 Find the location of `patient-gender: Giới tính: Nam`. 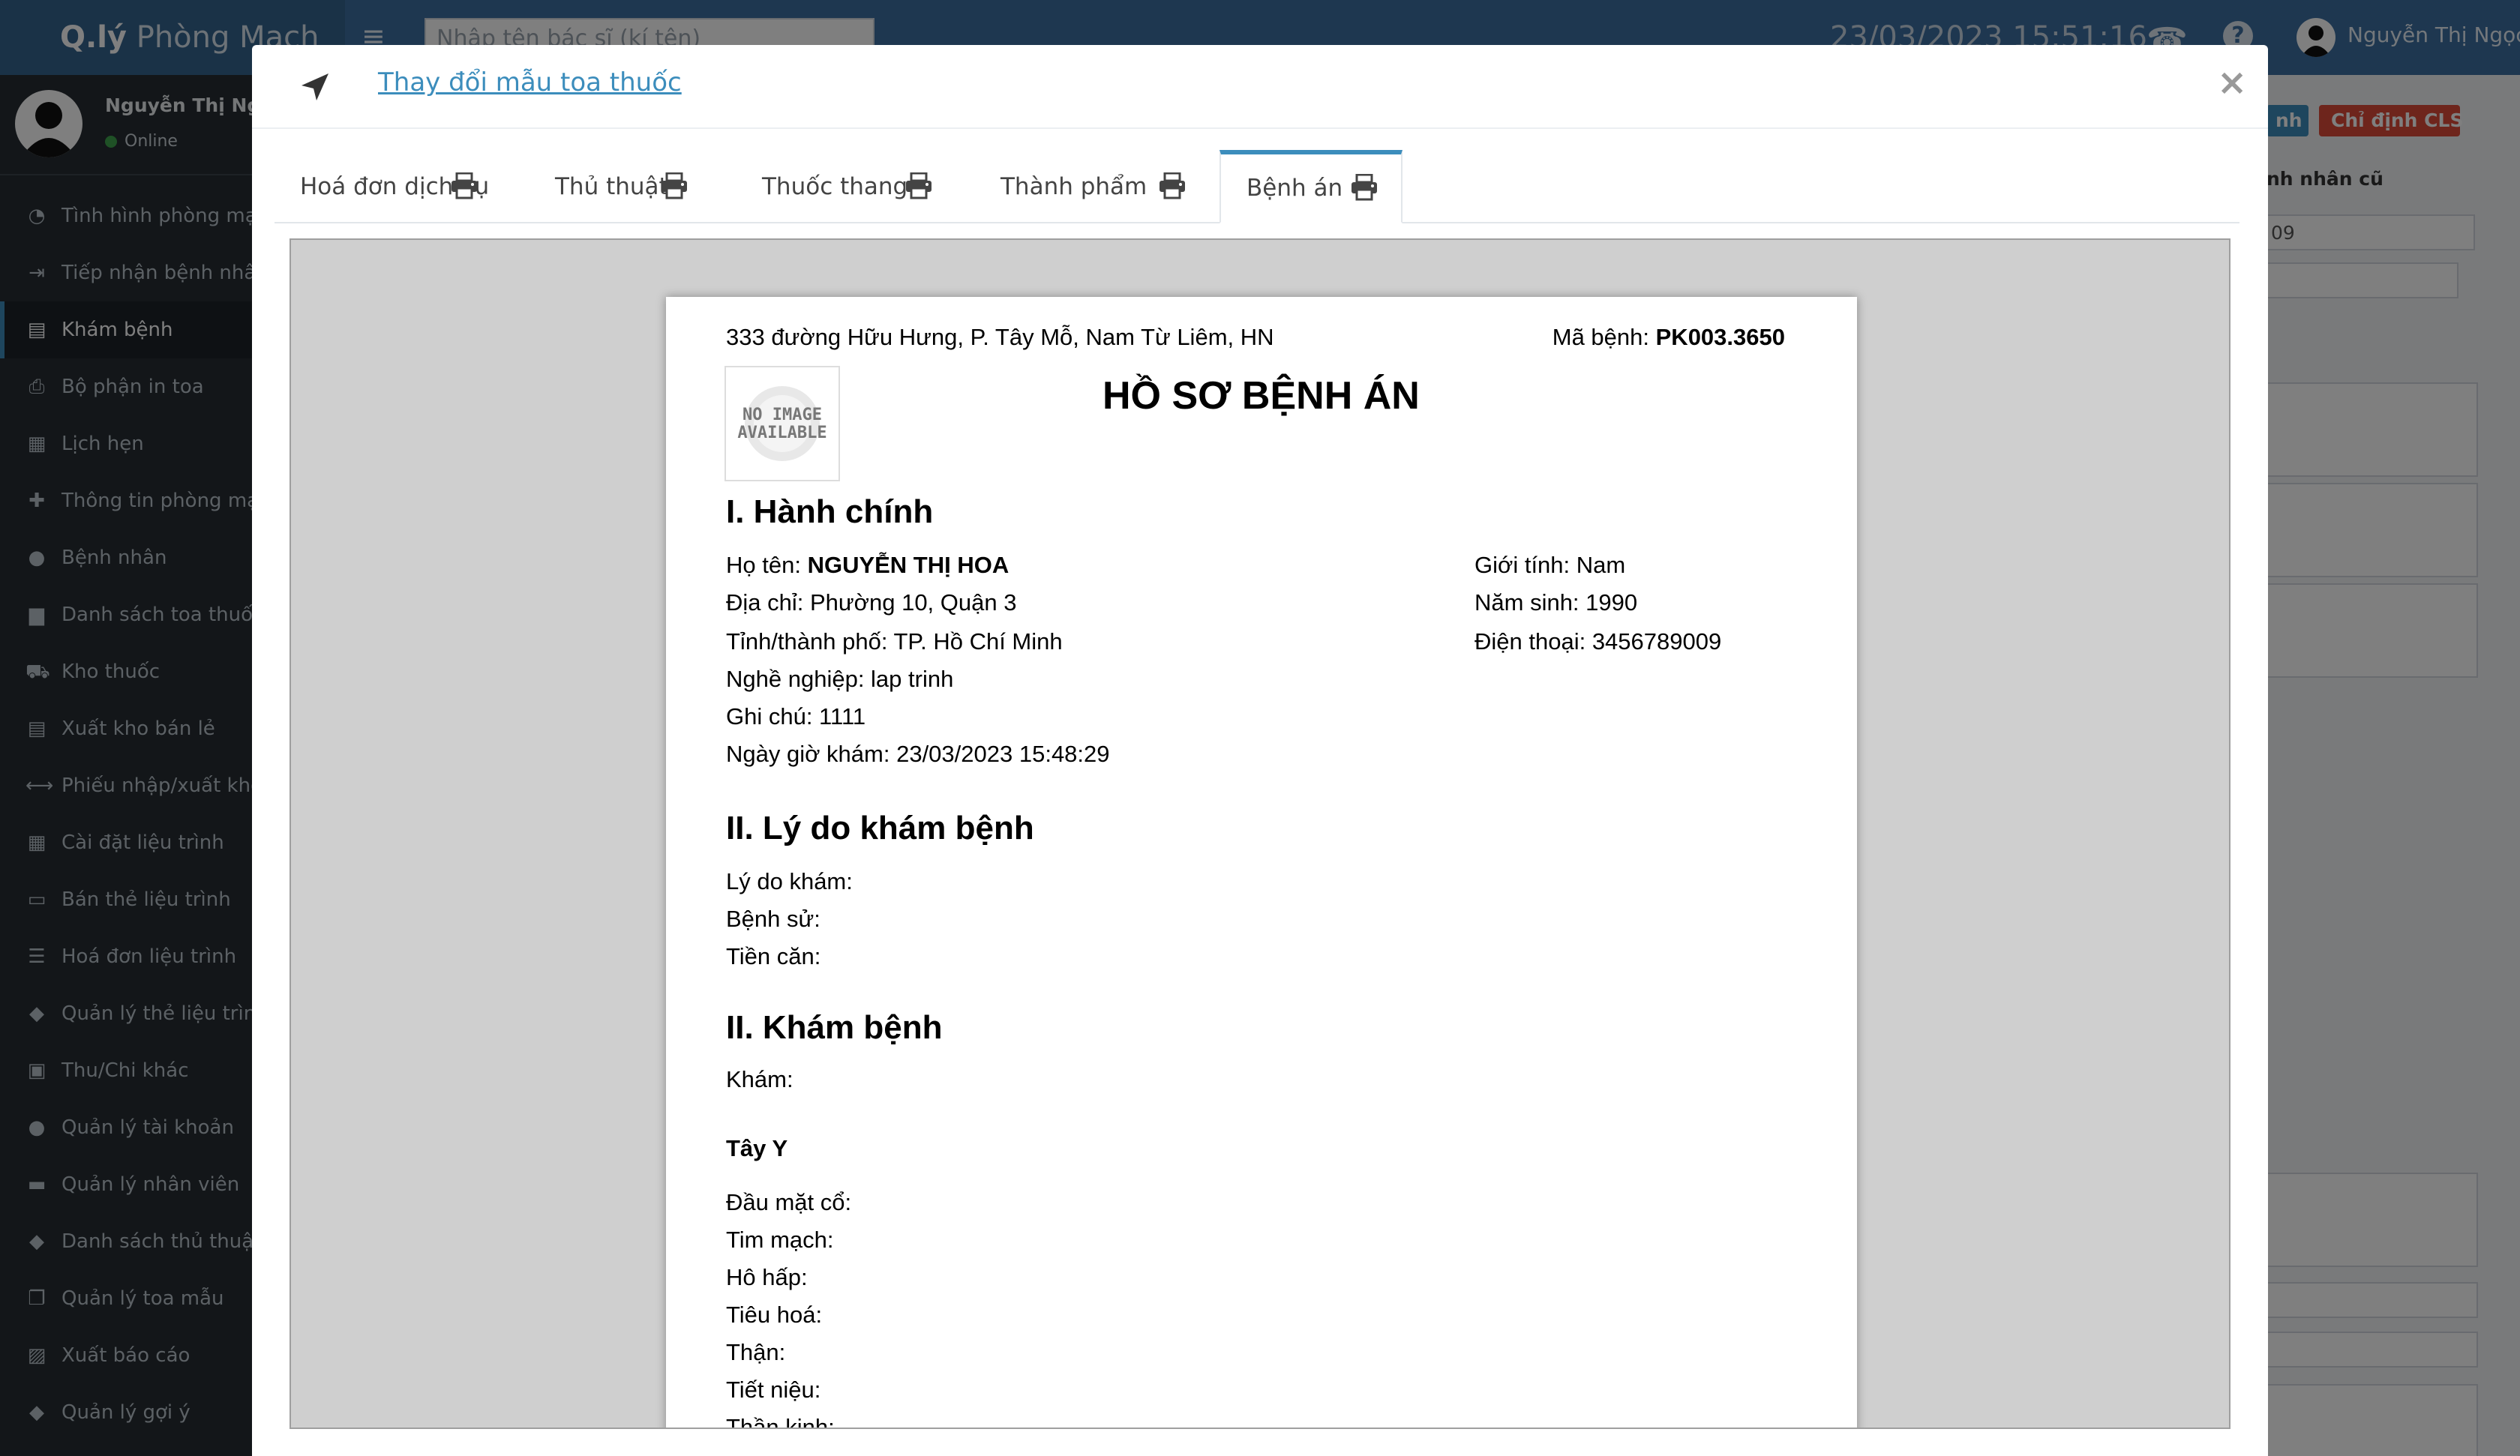

patient-gender: Giới tính: Nam is located at coordinates (1550, 565).